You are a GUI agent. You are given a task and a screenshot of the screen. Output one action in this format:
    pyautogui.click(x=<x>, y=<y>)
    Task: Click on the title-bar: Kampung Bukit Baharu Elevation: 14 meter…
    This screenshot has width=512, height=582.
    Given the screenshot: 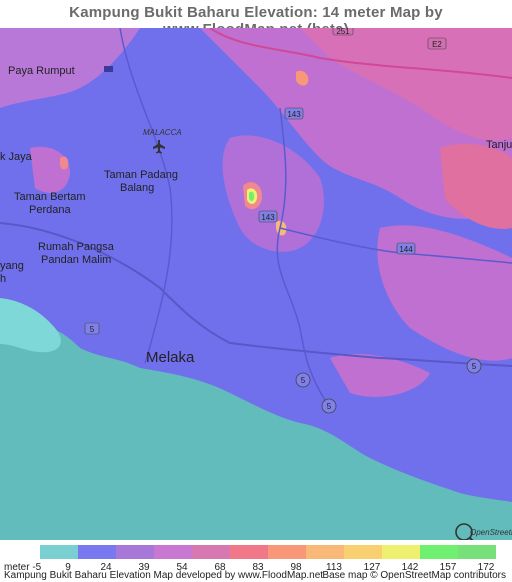 What is the action you would take?
    pyautogui.click(x=256, y=19)
    